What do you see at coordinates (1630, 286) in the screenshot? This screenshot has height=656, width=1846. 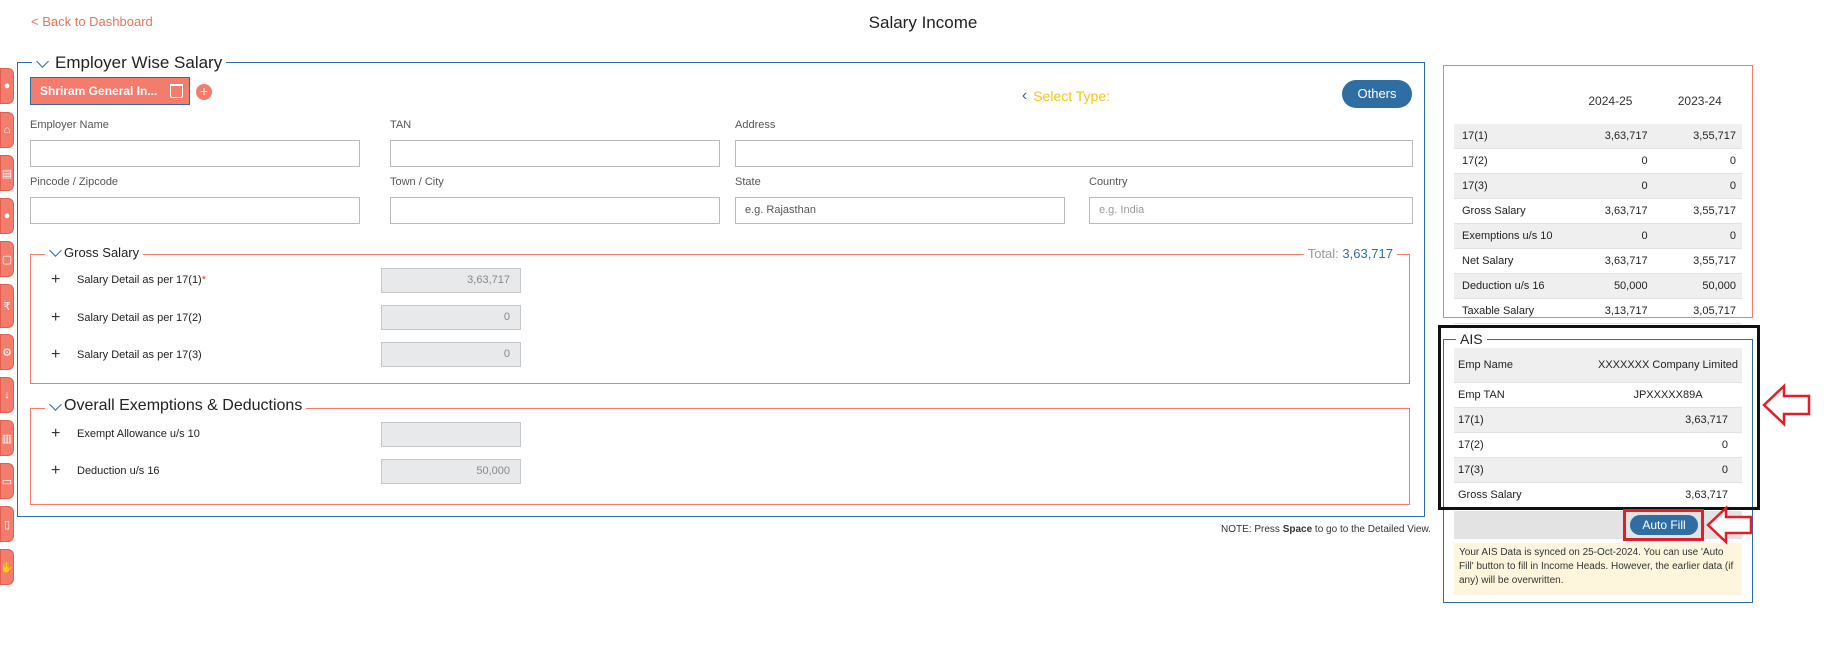 I see `summary-cell-y1: 50,000` at bounding box center [1630, 286].